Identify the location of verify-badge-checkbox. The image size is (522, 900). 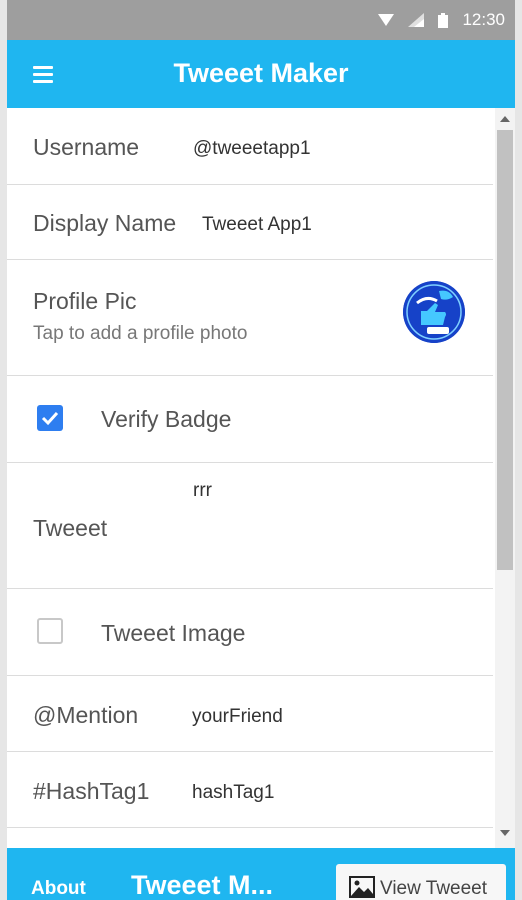
(50, 418).